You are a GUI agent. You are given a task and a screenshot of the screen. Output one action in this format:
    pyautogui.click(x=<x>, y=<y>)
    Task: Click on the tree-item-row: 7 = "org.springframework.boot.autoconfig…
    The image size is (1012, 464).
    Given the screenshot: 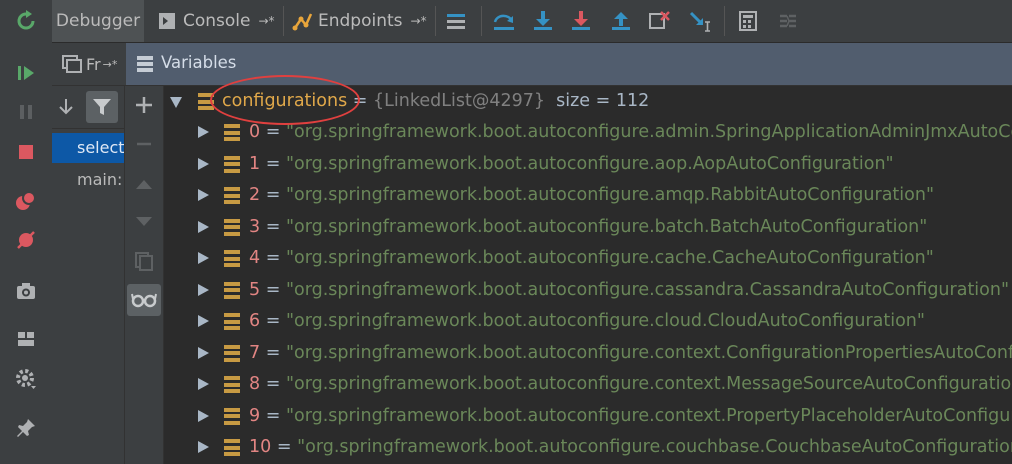 What is the action you would take?
    pyautogui.click(x=588, y=353)
    